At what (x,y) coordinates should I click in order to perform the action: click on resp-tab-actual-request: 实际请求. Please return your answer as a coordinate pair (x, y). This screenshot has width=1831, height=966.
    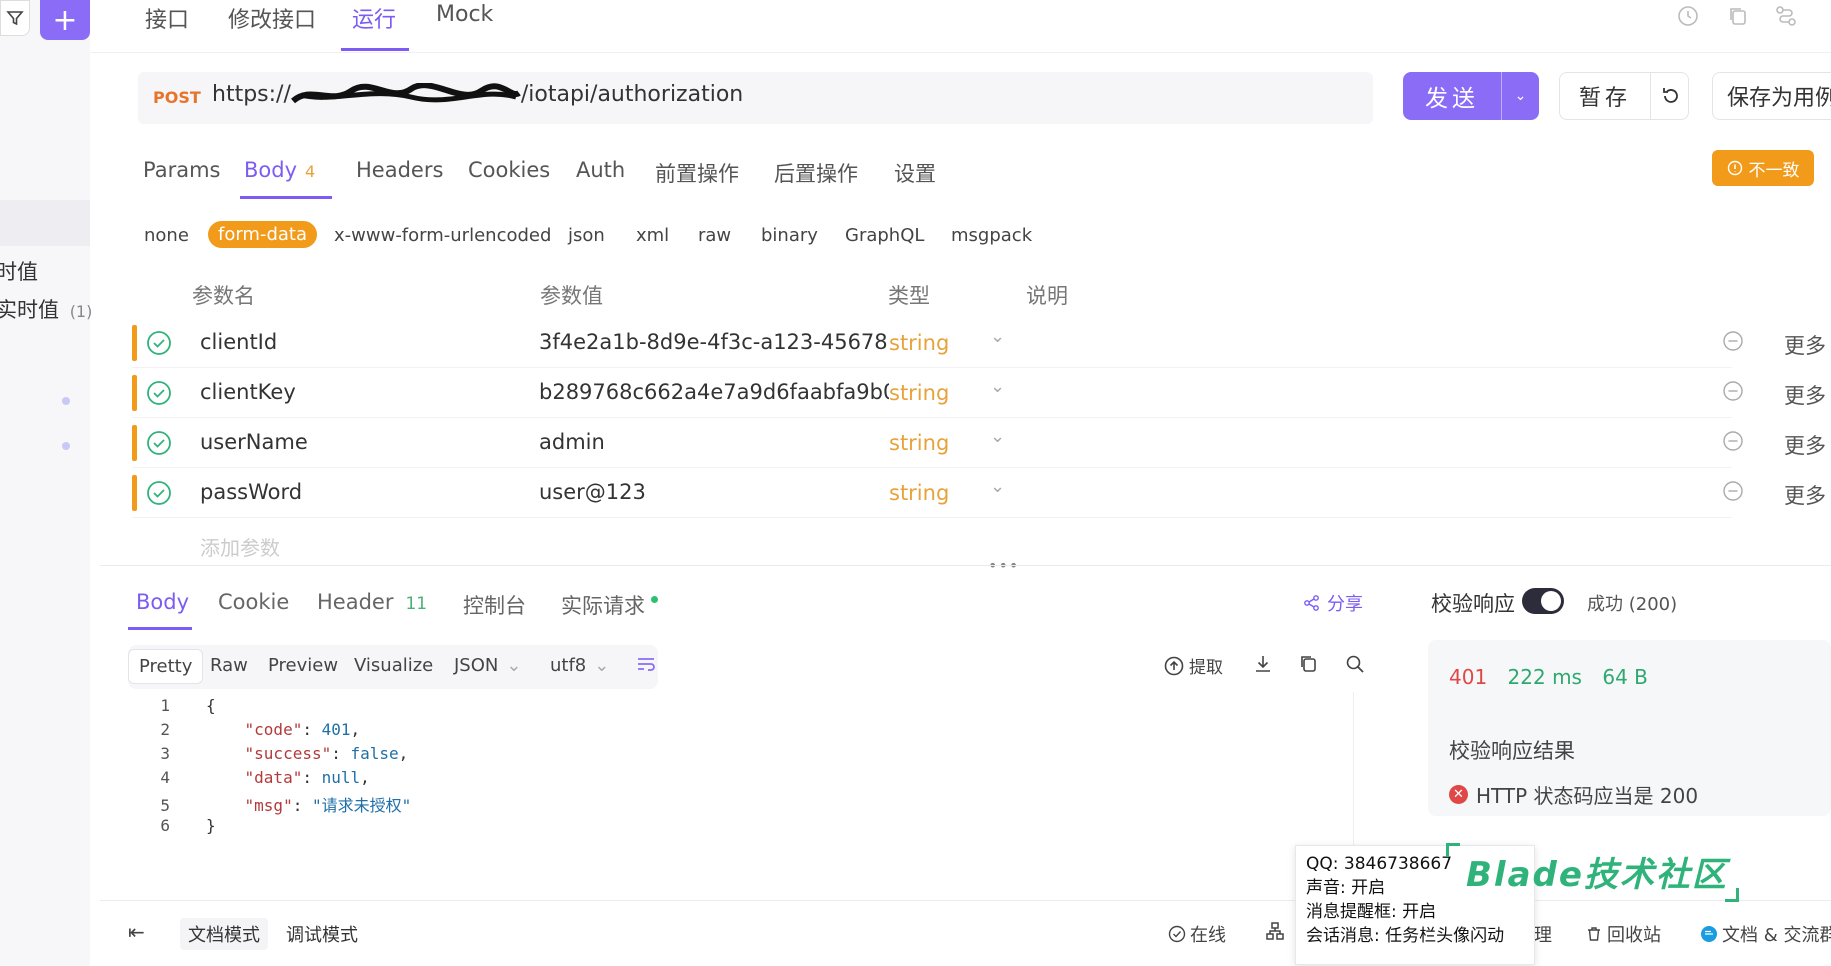
    Looking at the image, I should click on (609, 605).